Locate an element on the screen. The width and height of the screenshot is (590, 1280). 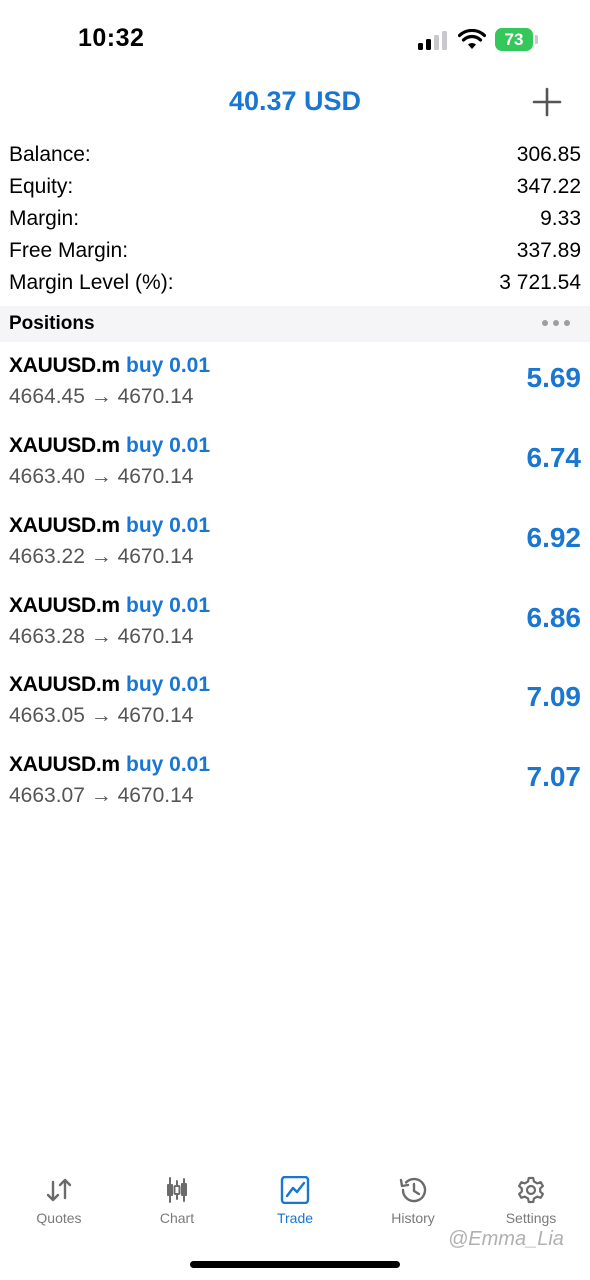
history-clock-icon is located at coordinates (413, 1190).